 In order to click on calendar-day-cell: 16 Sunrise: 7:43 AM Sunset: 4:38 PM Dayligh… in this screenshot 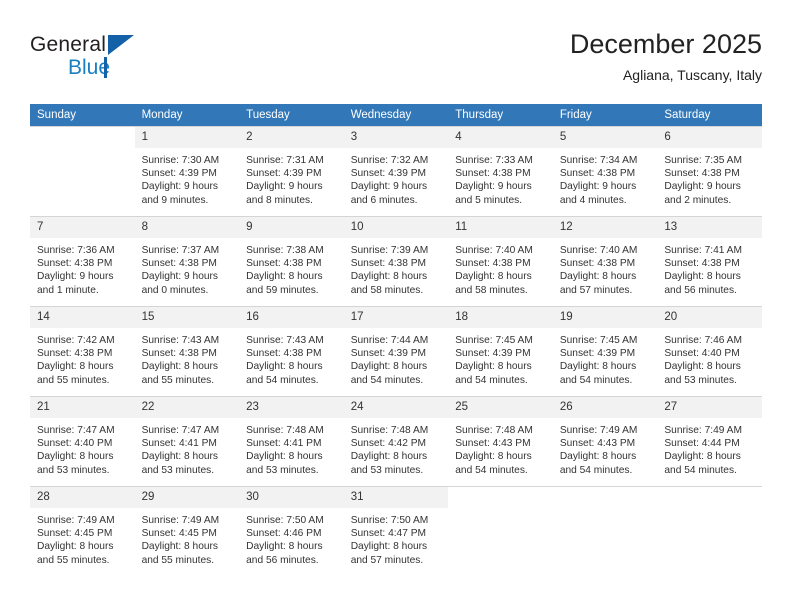, I will do `click(291, 351)`.